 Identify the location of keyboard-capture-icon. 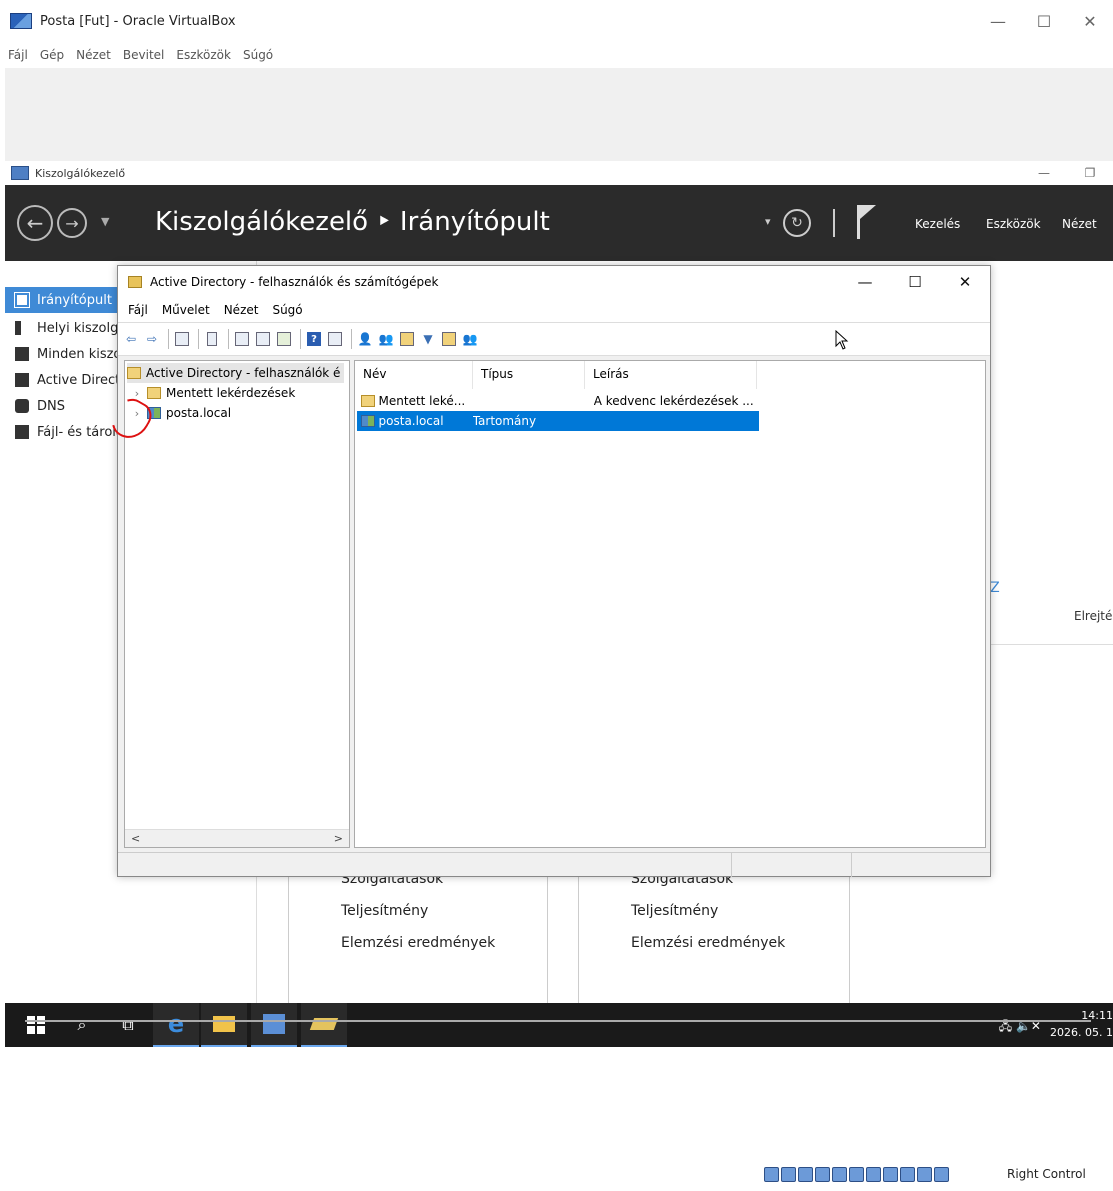
(941, 1174).